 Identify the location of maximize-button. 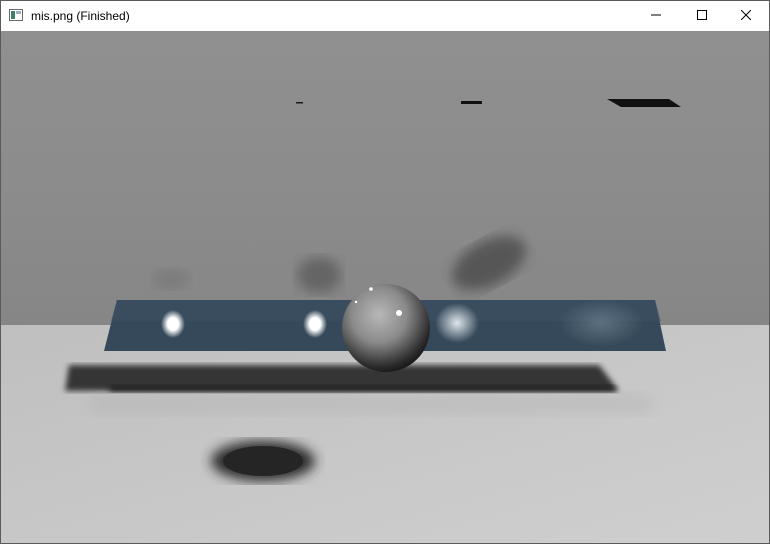
(702, 16).